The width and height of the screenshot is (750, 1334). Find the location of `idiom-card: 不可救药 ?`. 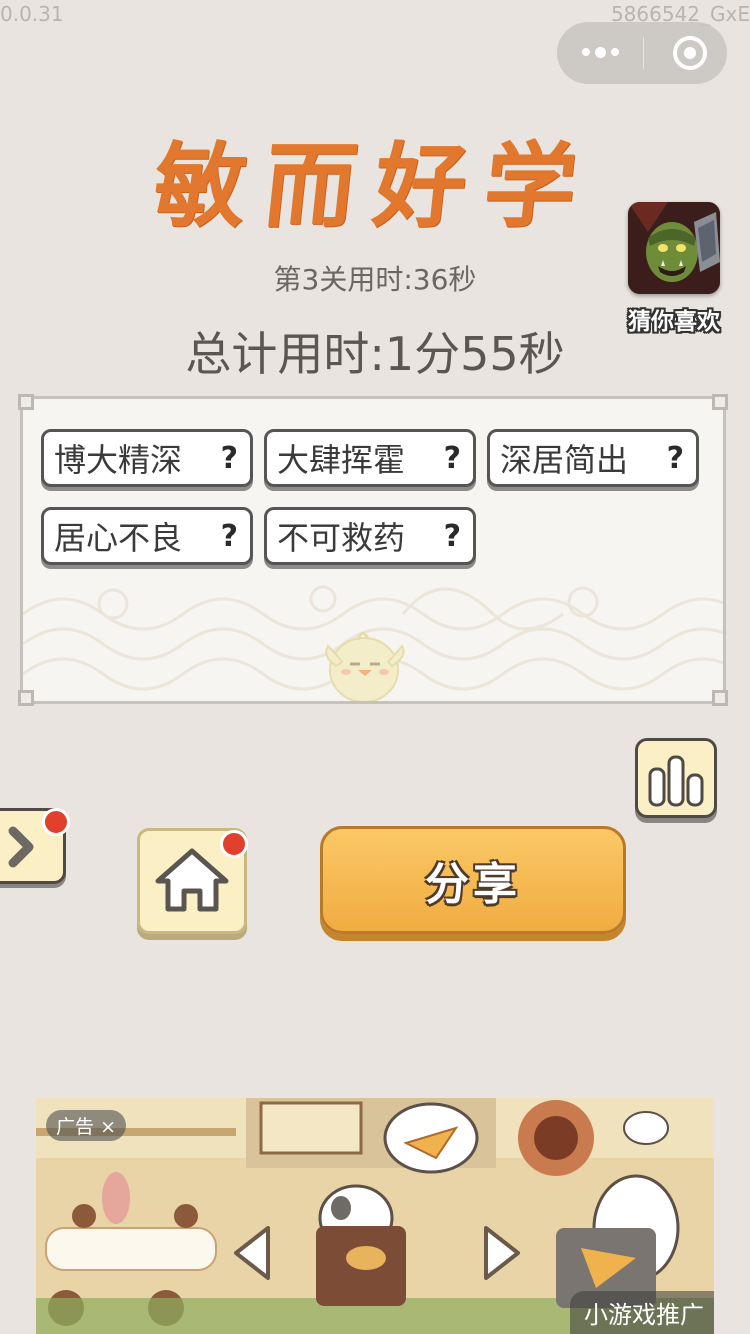

idiom-card: 不可救药 ? is located at coordinates (370, 536).